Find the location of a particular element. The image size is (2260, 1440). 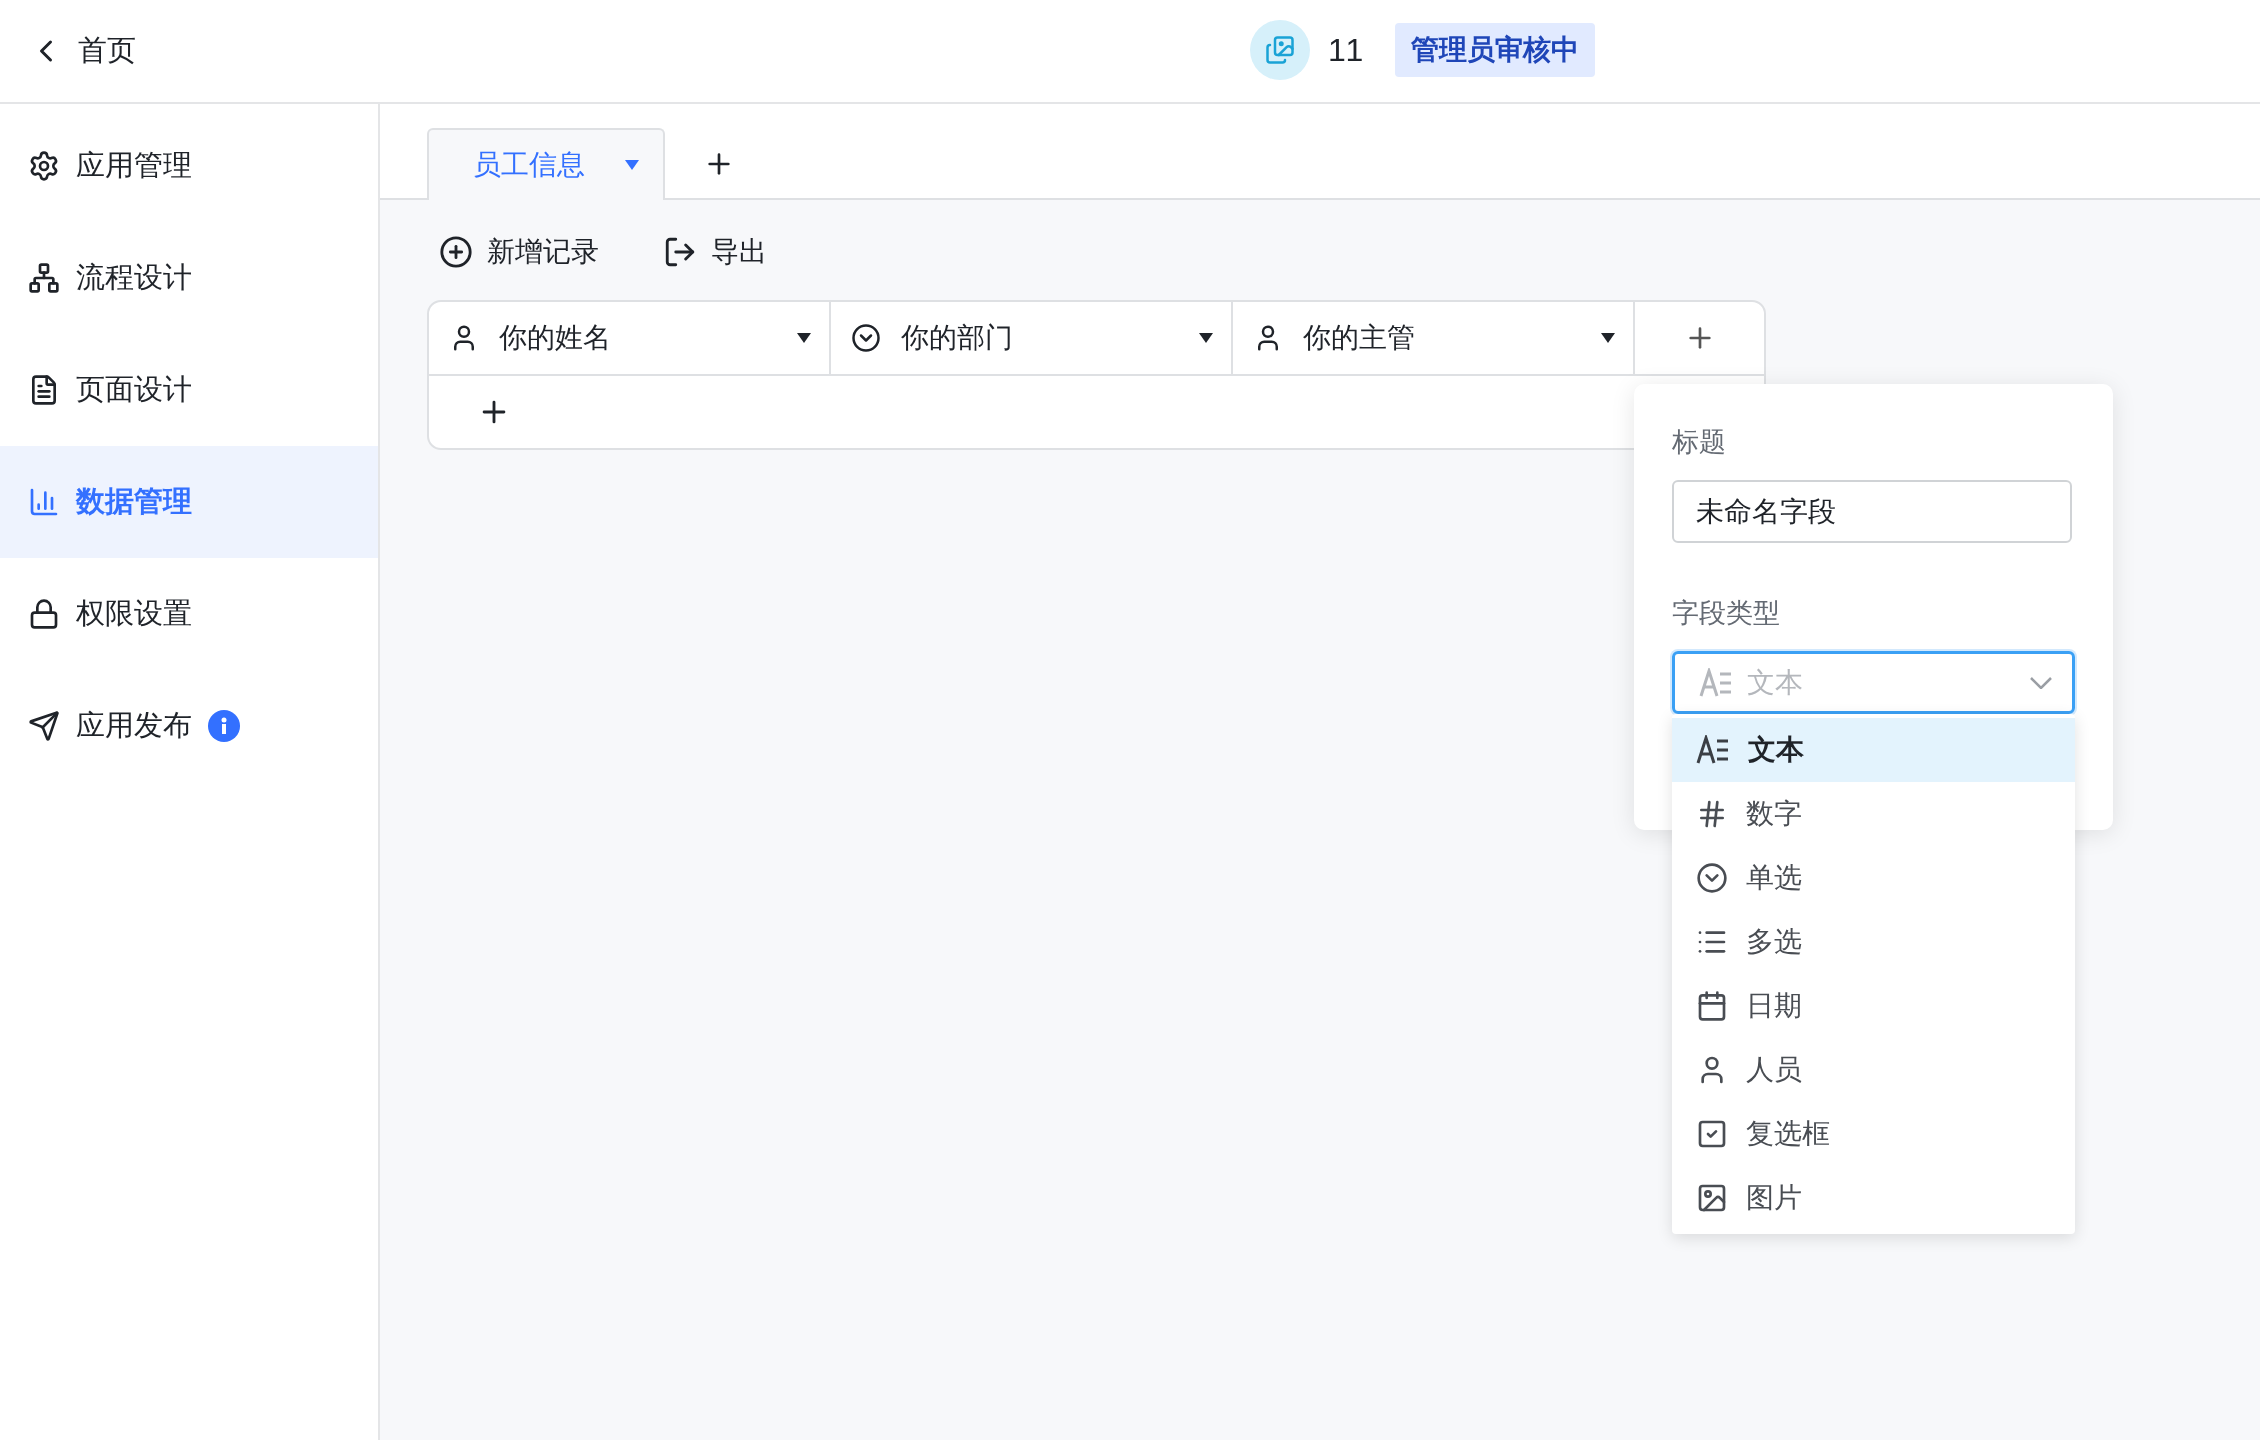

option-label: 复选框 is located at coordinates (1788, 1134).